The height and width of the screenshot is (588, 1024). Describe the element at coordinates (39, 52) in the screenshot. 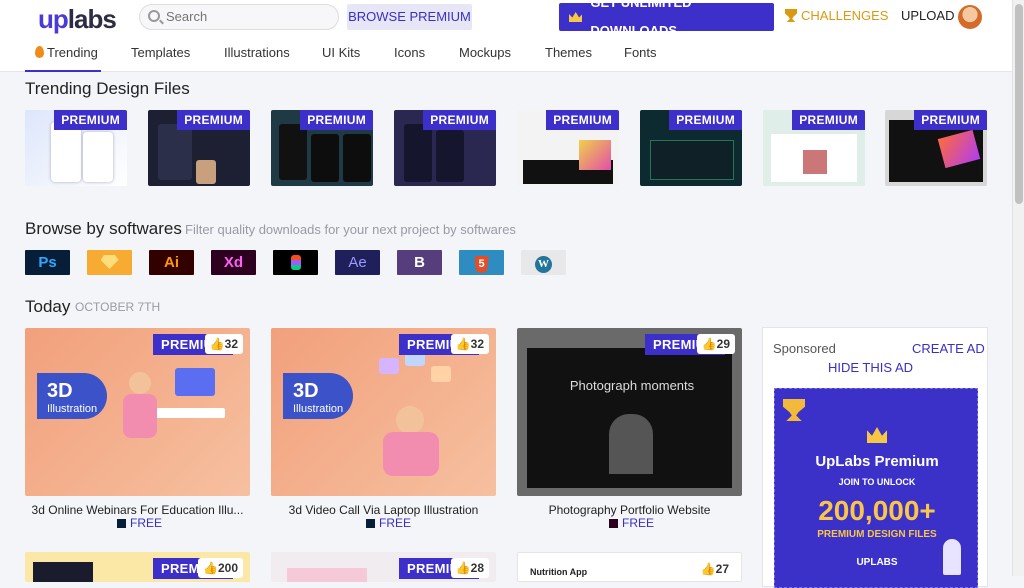

I see `flame-icon` at that location.